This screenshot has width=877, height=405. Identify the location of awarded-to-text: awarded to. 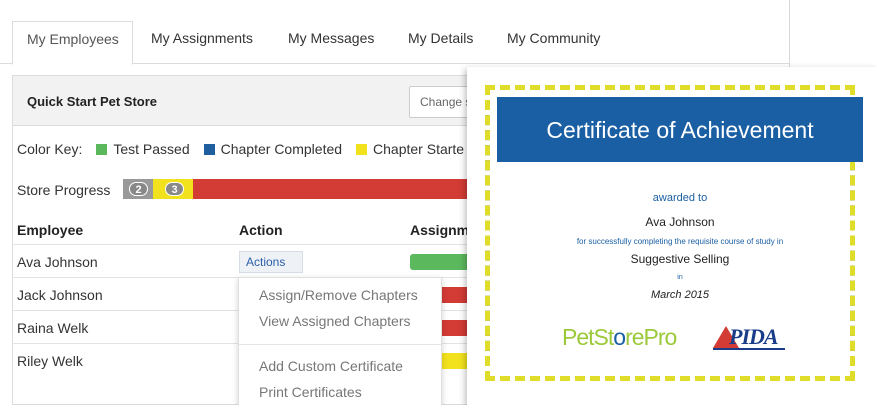
(680, 198).